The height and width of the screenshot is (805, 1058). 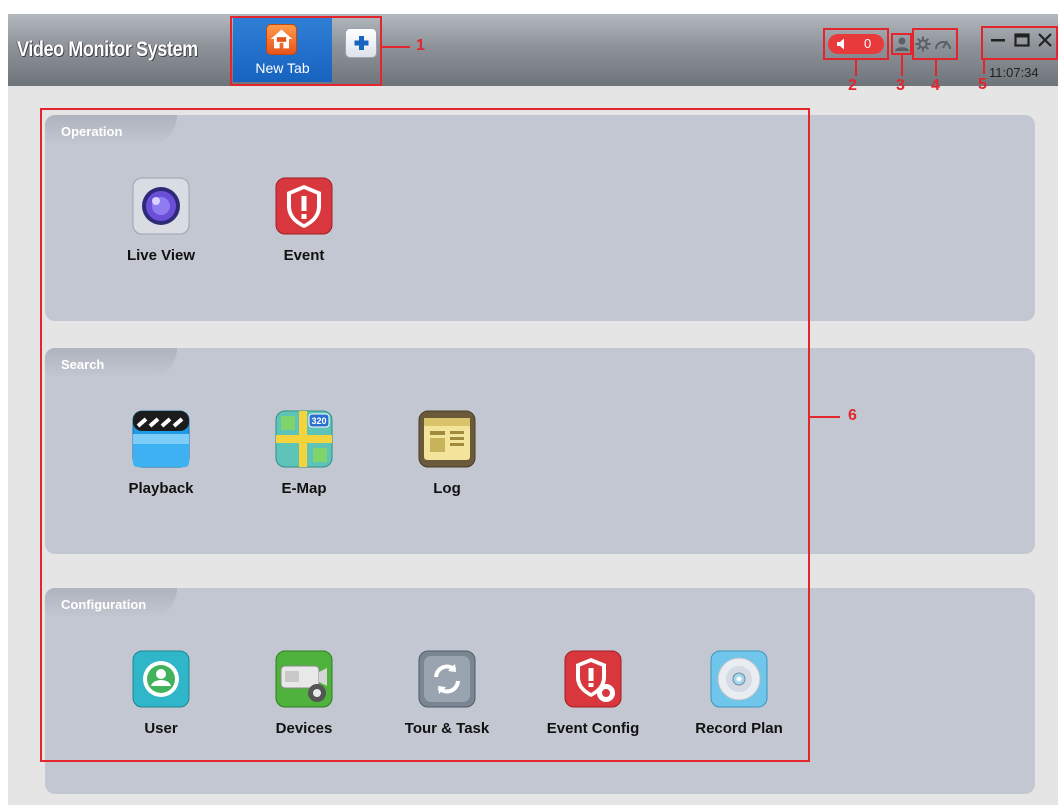 I want to click on refresh-icon, so click(x=447, y=679).